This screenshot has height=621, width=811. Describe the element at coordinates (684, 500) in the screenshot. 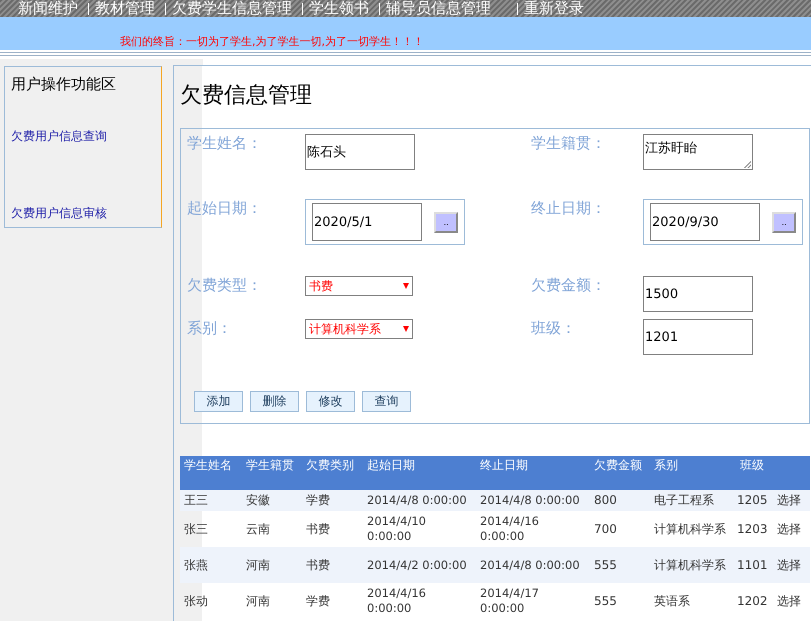

I see `table-cell: 电子工程系` at that location.